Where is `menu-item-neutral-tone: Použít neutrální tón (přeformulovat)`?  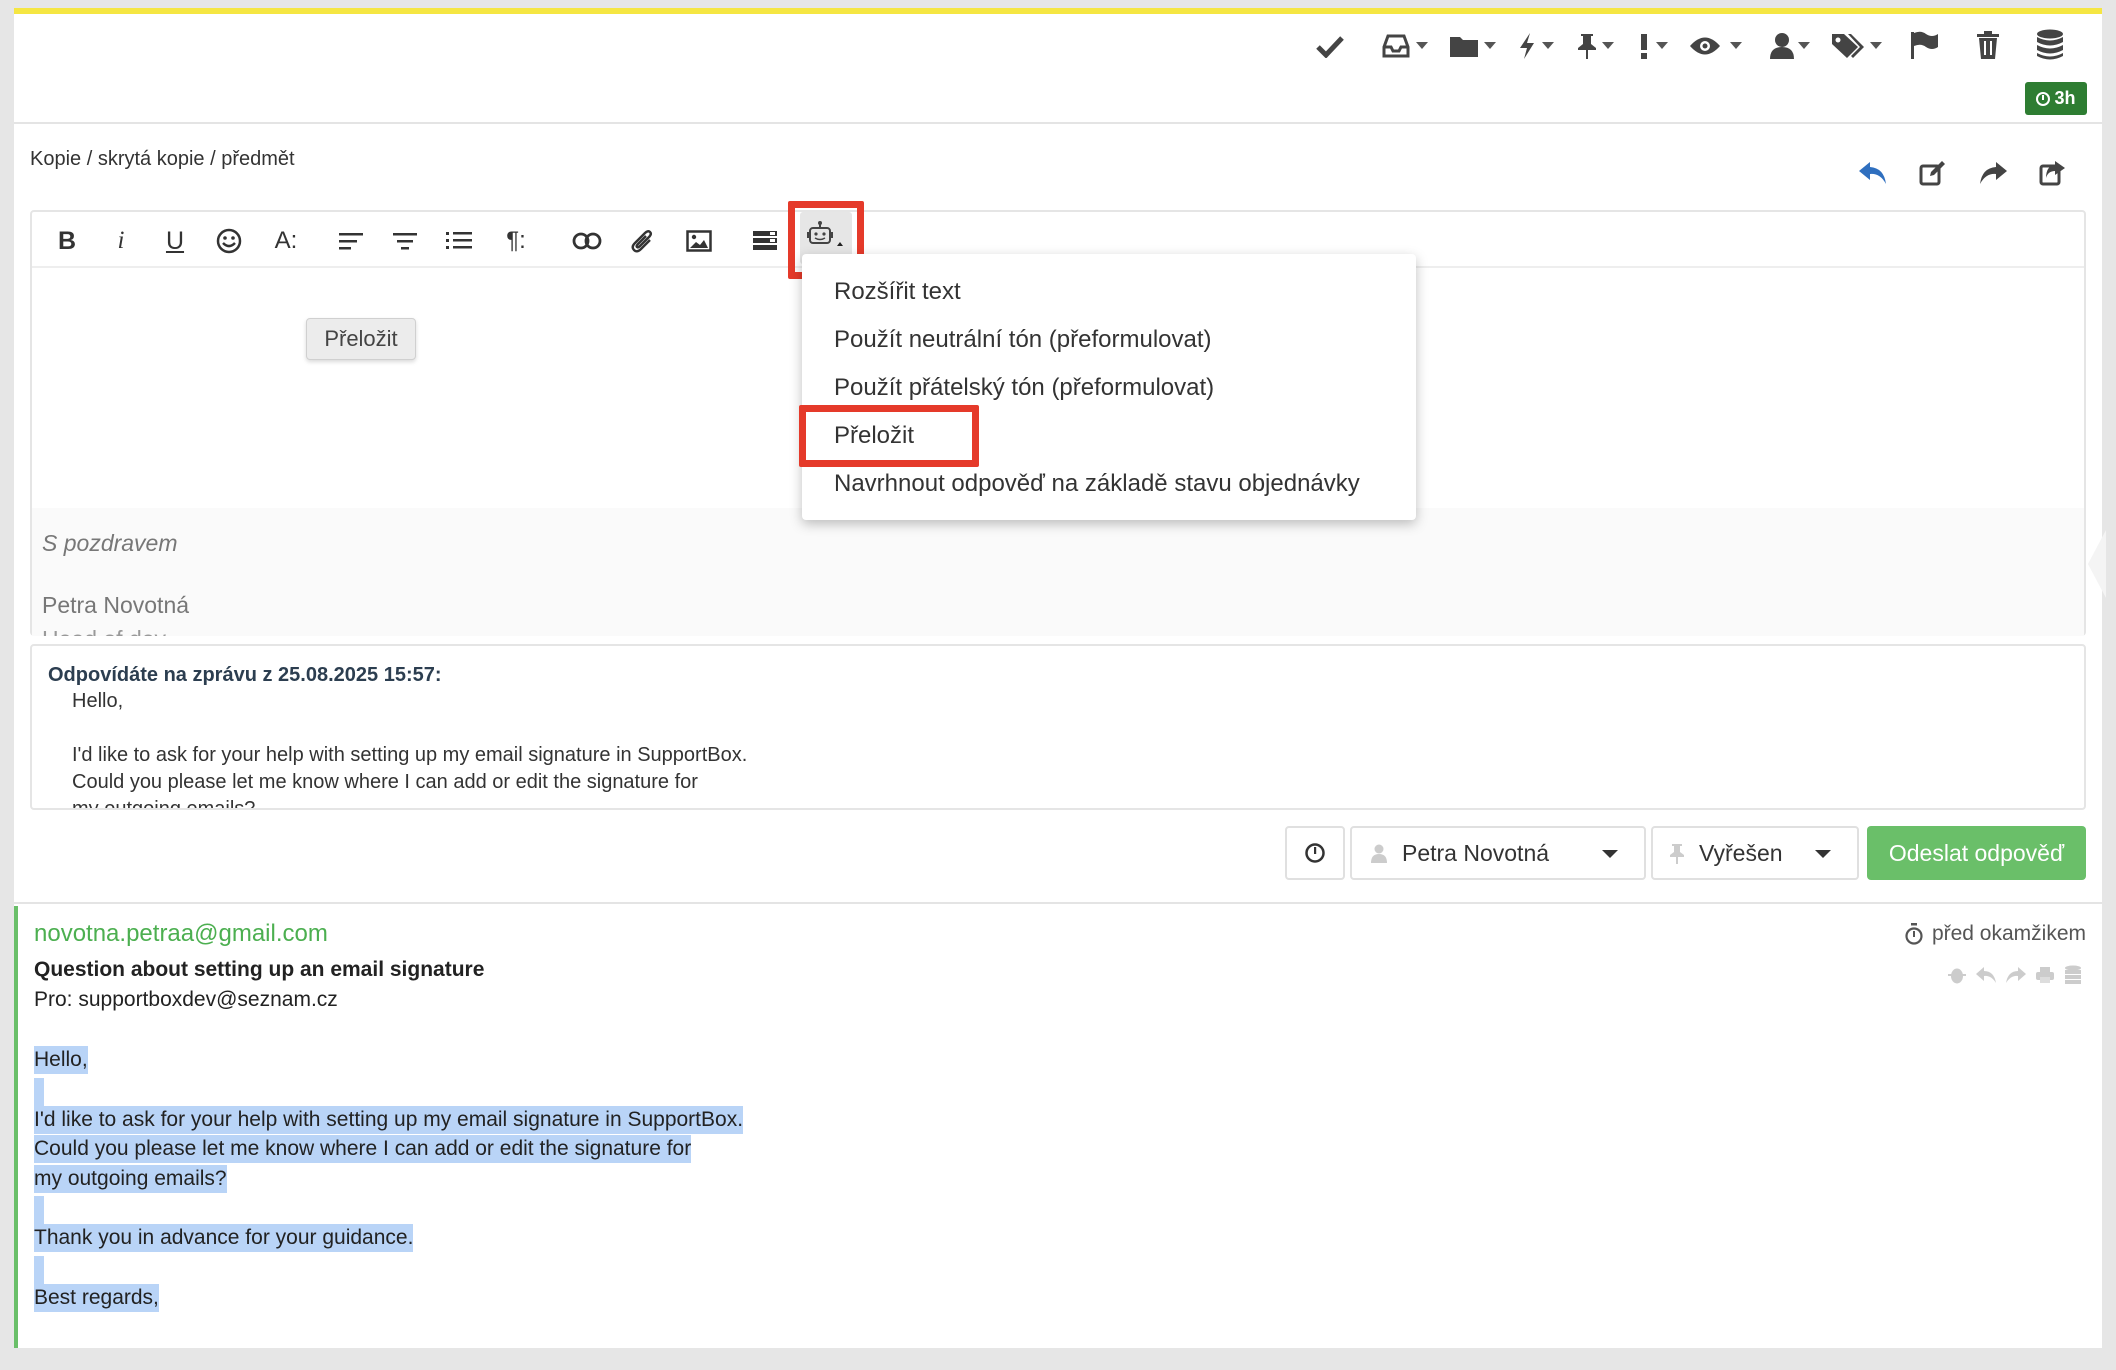 menu-item-neutral-tone: Použít neutrální tón (přeformulovat) is located at coordinates (1023, 340).